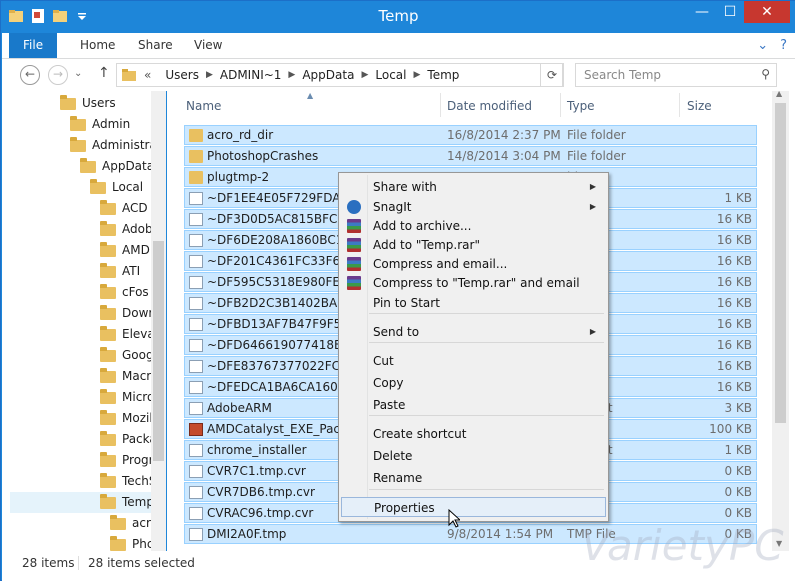 The image size is (795, 581). Describe the element at coordinates (398, 46) in the screenshot. I see `ribbon-tabs: File Home Share View ⌄ ?` at that location.